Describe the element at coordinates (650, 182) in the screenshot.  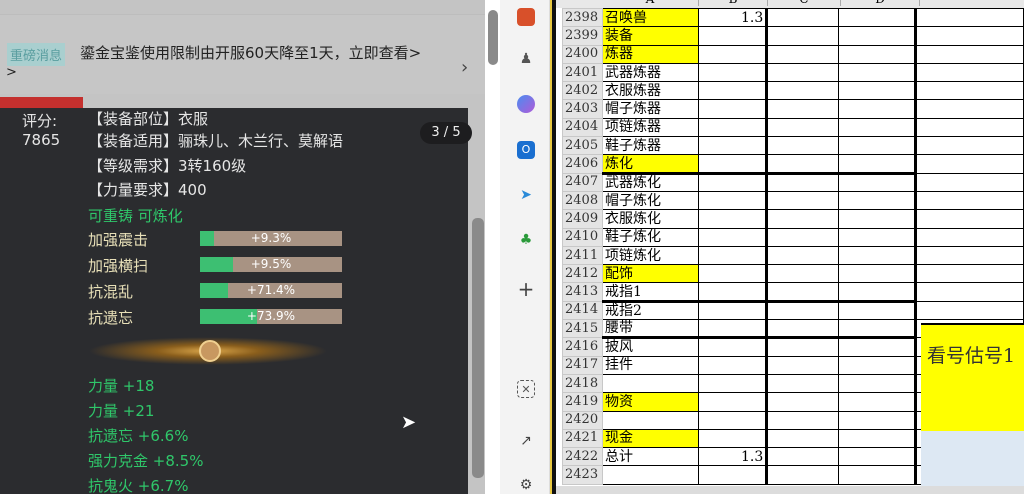
I see `cell-a: 武器炼化` at that location.